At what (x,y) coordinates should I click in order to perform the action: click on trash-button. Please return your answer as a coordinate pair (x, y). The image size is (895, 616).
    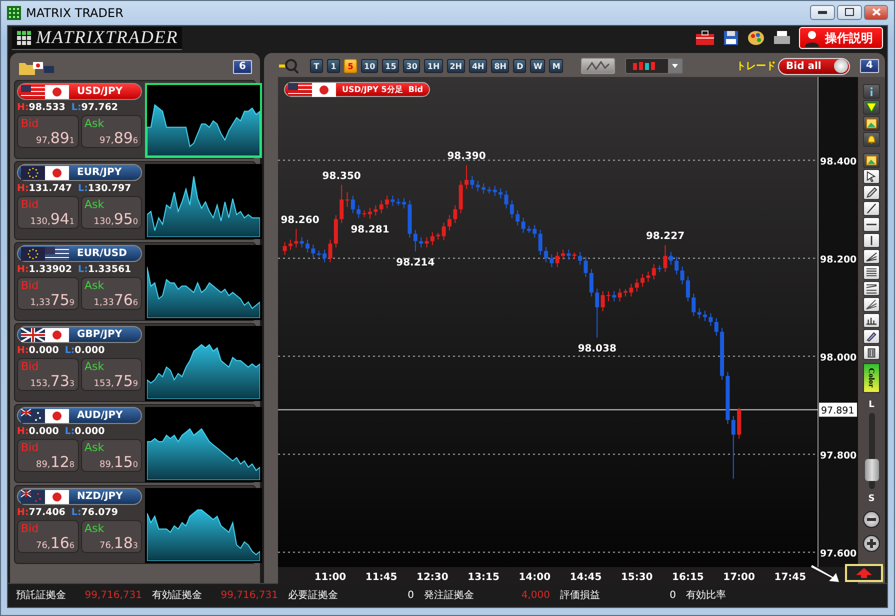
    Looking at the image, I should click on (871, 352).